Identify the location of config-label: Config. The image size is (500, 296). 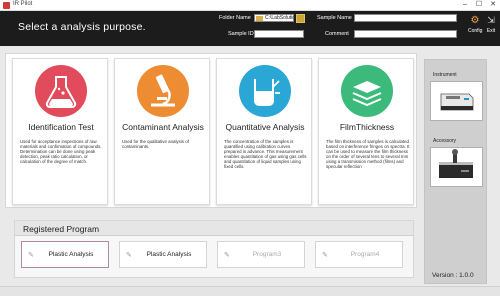
(475, 31).